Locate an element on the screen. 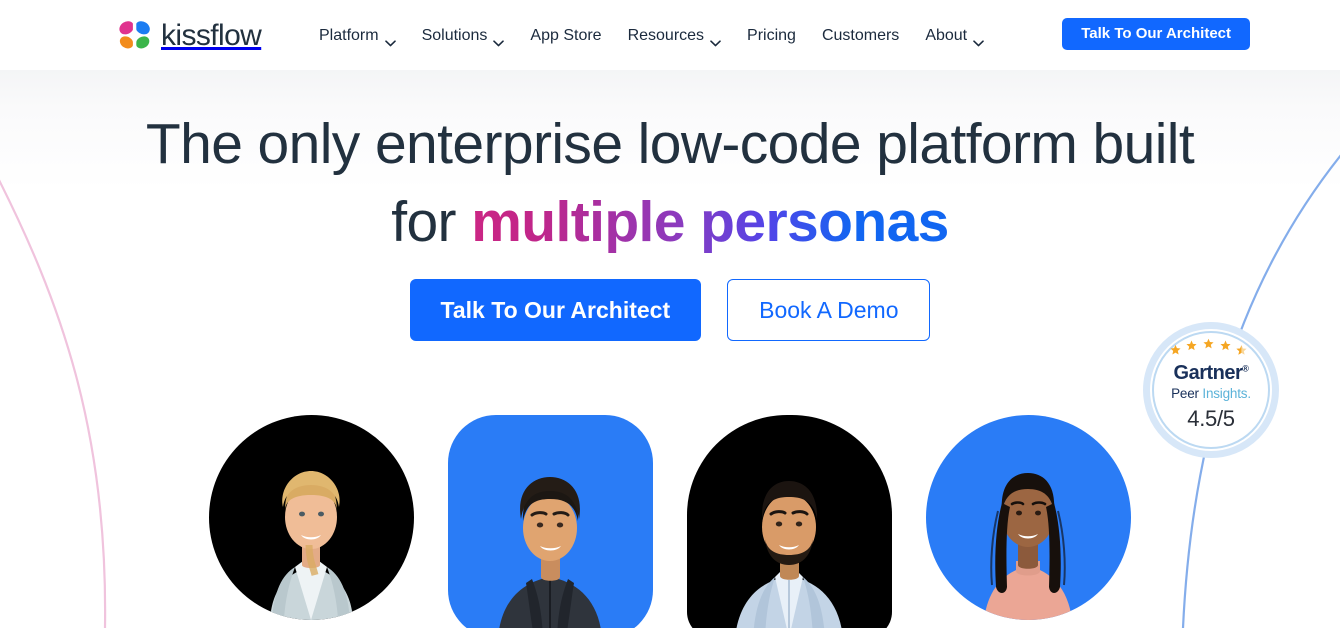 This screenshot has height=628, width=1340. gartner-peer-insights-badge: Gartner® Peer Insights. 4.5/5 is located at coordinates (1211, 390).